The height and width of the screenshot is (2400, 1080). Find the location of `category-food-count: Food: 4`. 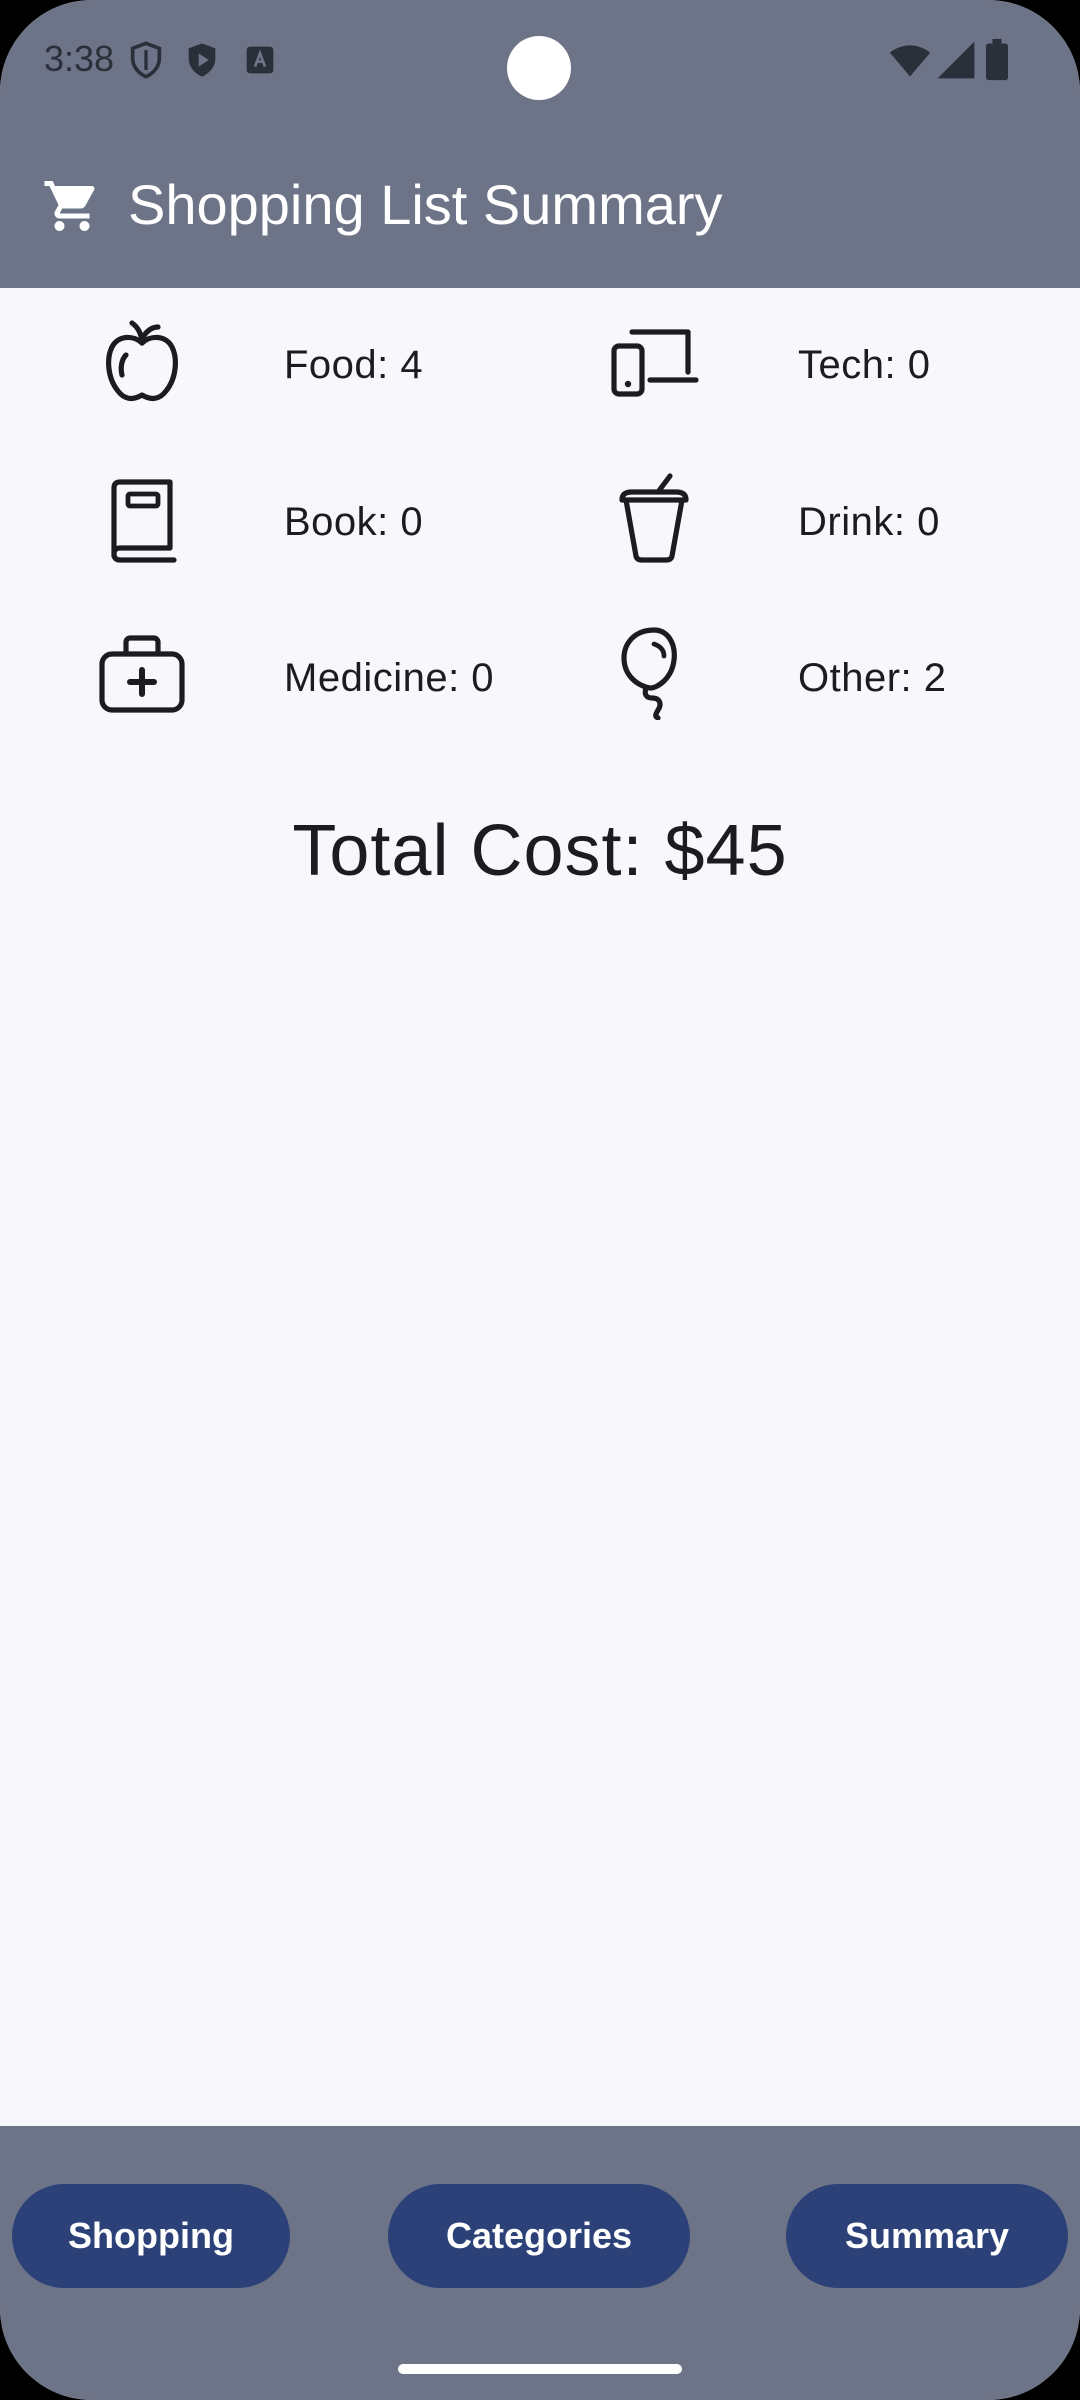

category-food-count: Food: 4 is located at coordinates (354, 365).